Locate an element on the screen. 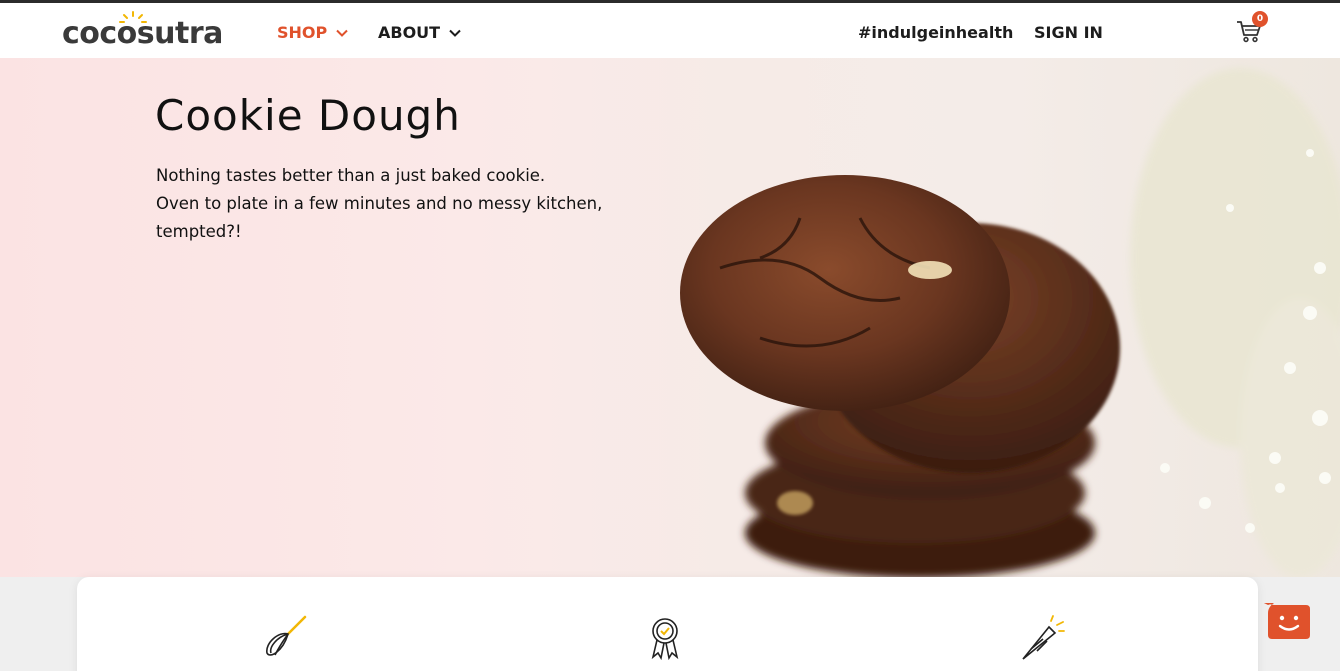 The height and width of the screenshot is (671, 1340). nav-about-label: ABOUT is located at coordinates (409, 32).